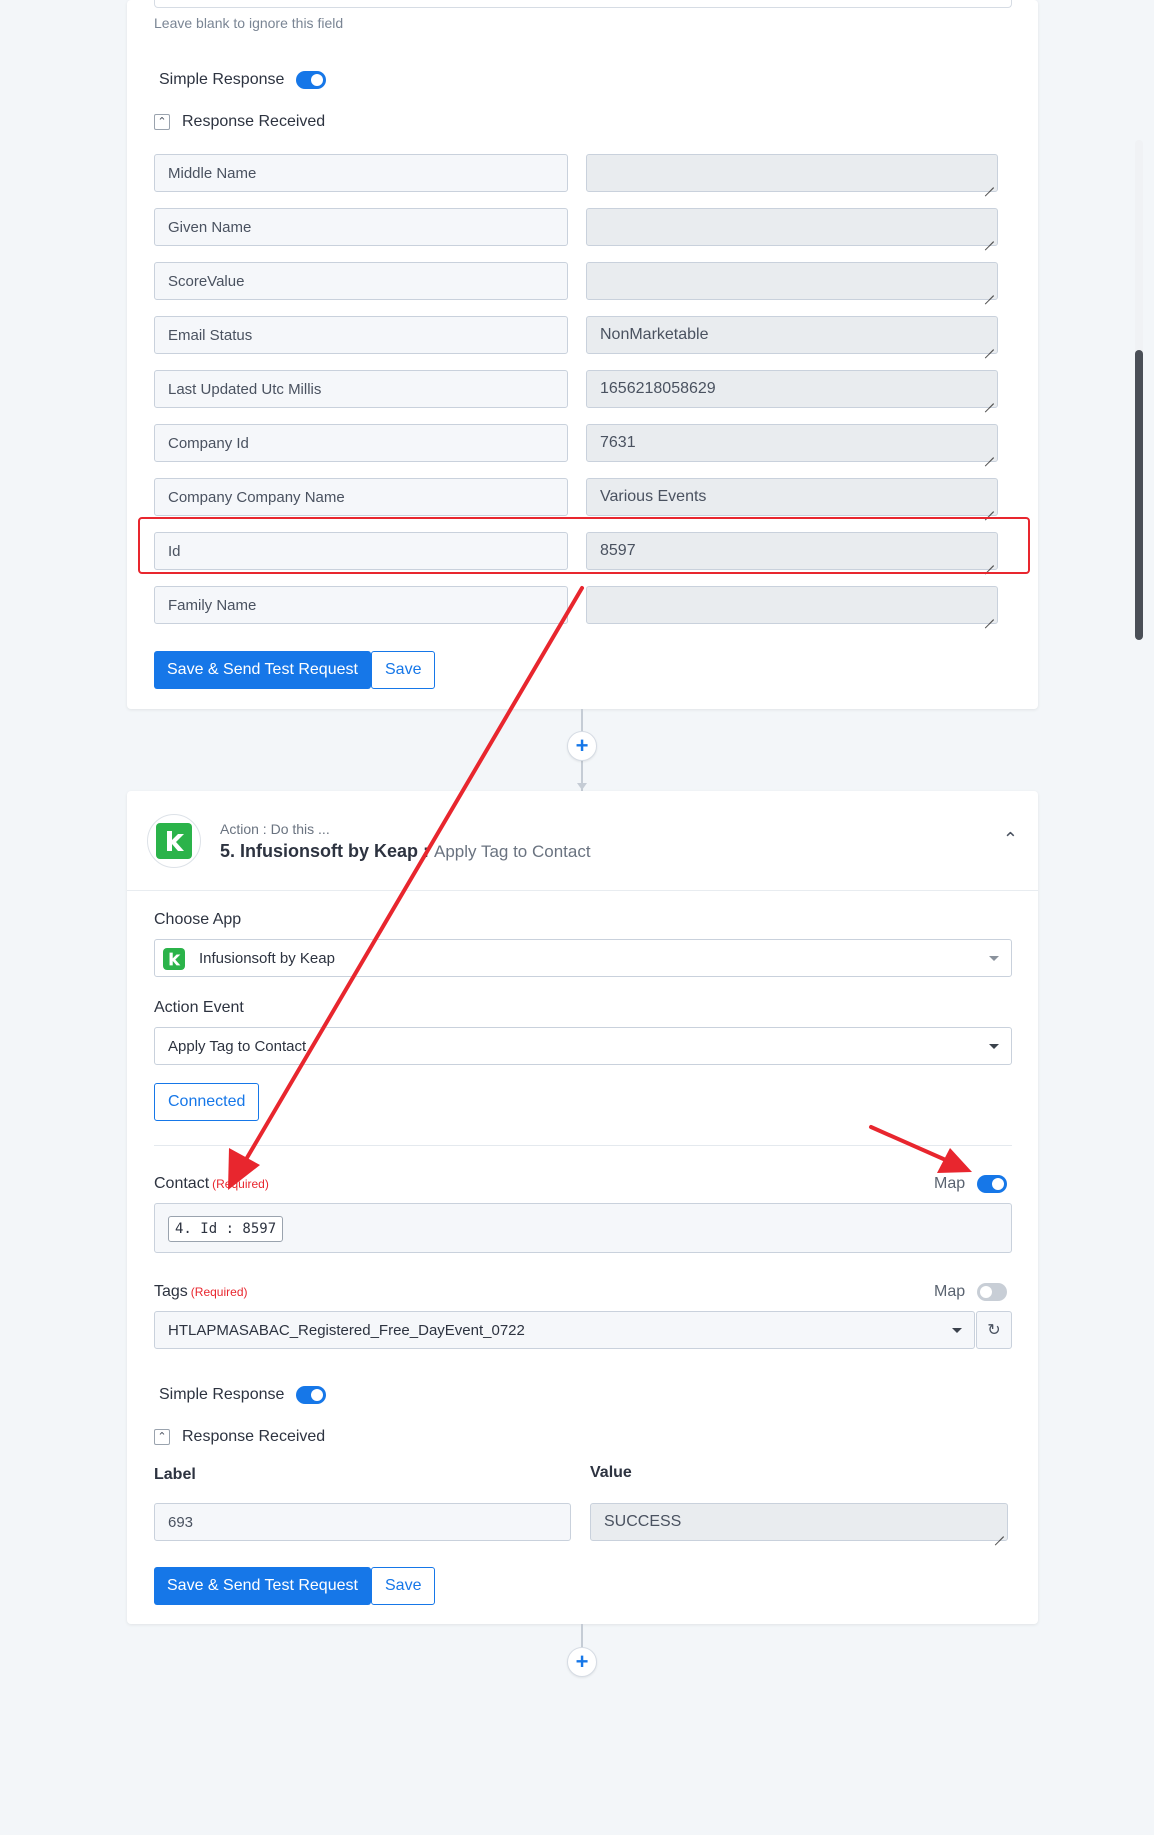 This screenshot has width=1154, height=1835. I want to click on contact-map-toggle, so click(992, 1184).